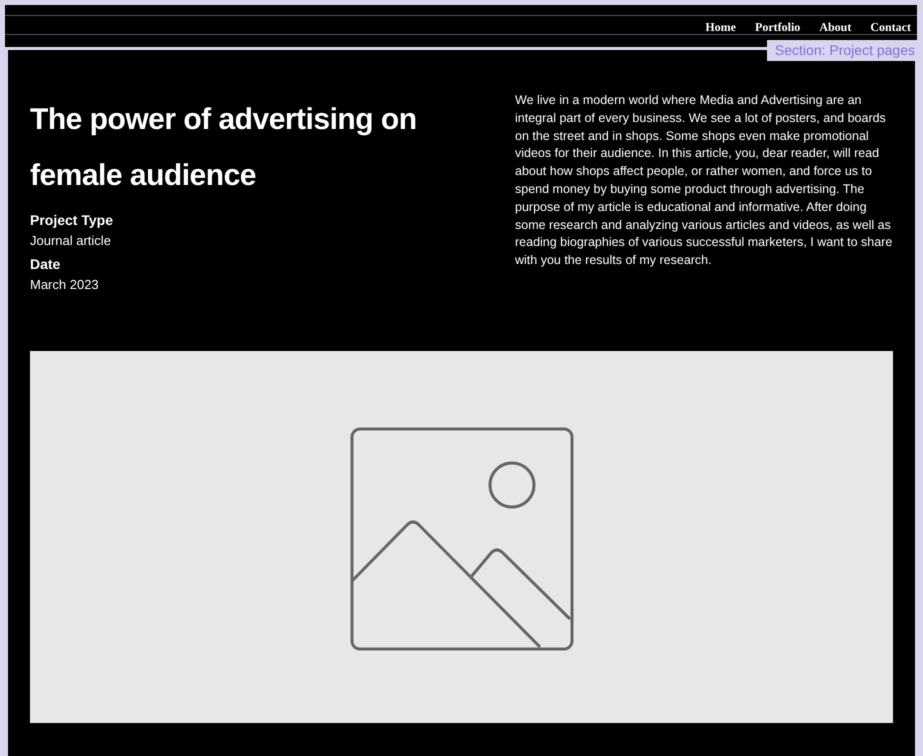 Image resolution: width=923 pixels, height=756 pixels. Describe the element at coordinates (71, 240) in the screenshot. I see `detail-value: Journal article` at that location.